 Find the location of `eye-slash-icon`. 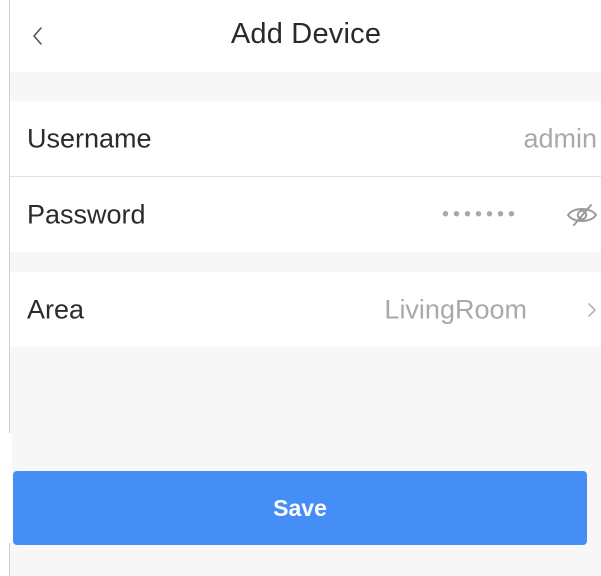

eye-slash-icon is located at coordinates (582, 215).